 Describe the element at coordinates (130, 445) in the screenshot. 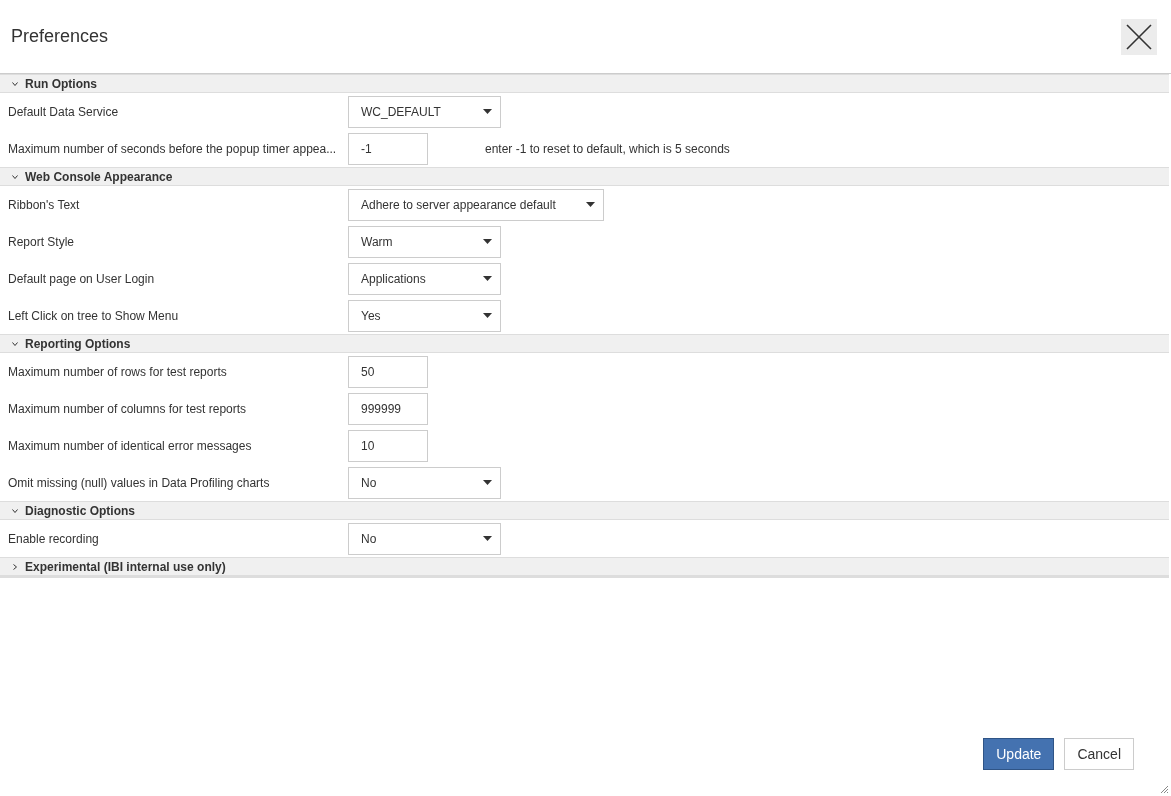

I see `field-label: Maximum number of identical error messages` at that location.